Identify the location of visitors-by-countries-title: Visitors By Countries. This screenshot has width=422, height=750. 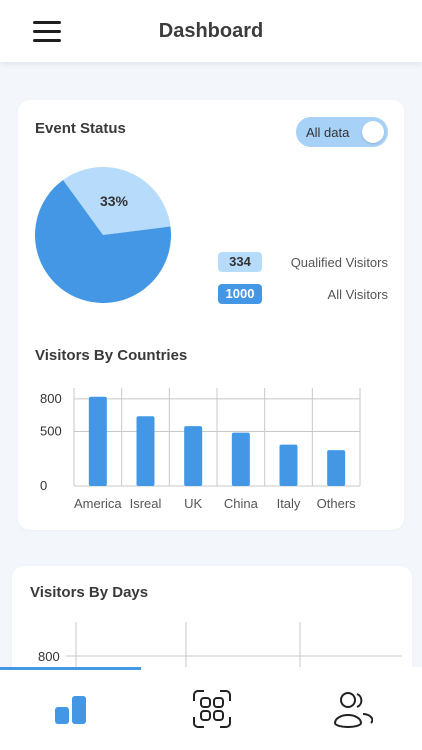
(111, 355).